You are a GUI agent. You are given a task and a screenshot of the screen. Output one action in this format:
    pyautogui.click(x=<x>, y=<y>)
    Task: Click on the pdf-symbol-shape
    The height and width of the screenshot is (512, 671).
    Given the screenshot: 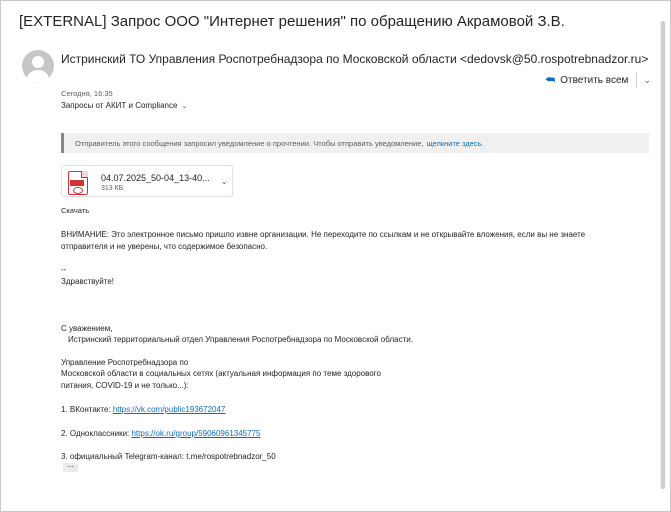 What is the action you would take?
    pyautogui.click(x=78, y=190)
    